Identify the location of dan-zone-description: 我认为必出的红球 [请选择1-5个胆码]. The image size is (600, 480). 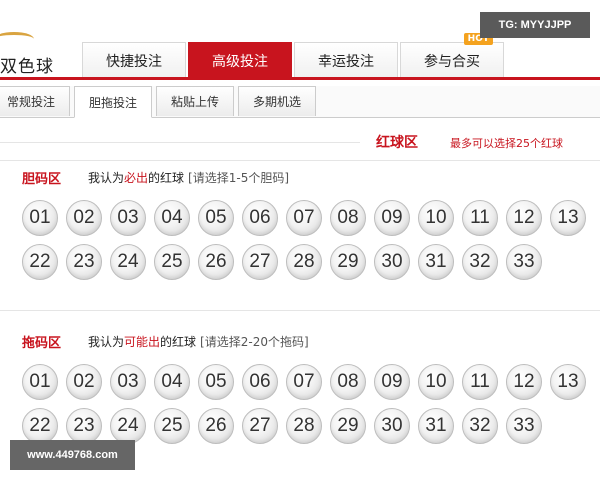
(188, 177).